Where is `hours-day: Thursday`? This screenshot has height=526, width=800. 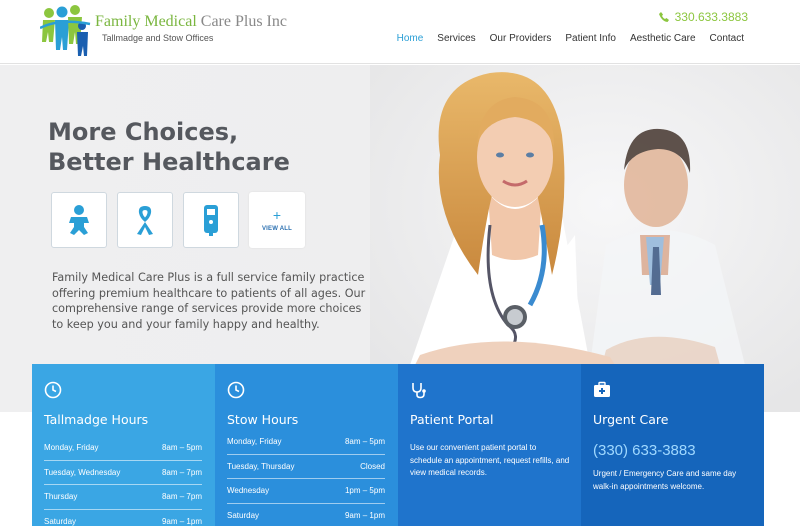 hours-day: Thursday is located at coordinates (61, 497).